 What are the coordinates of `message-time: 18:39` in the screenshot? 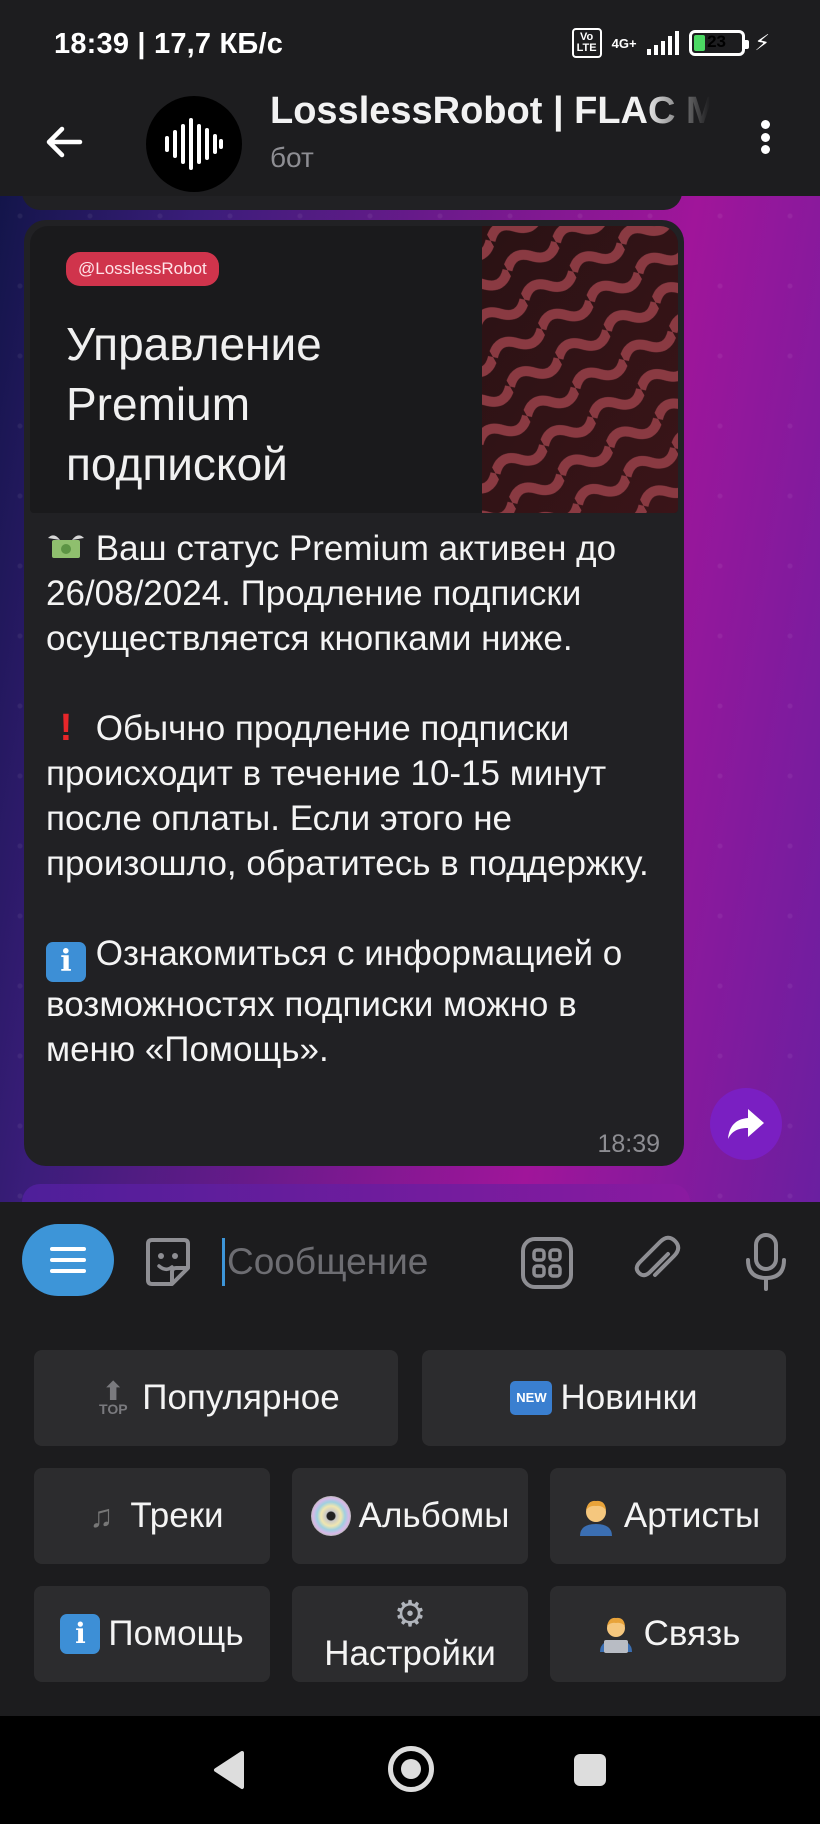 It's located at (628, 1144).